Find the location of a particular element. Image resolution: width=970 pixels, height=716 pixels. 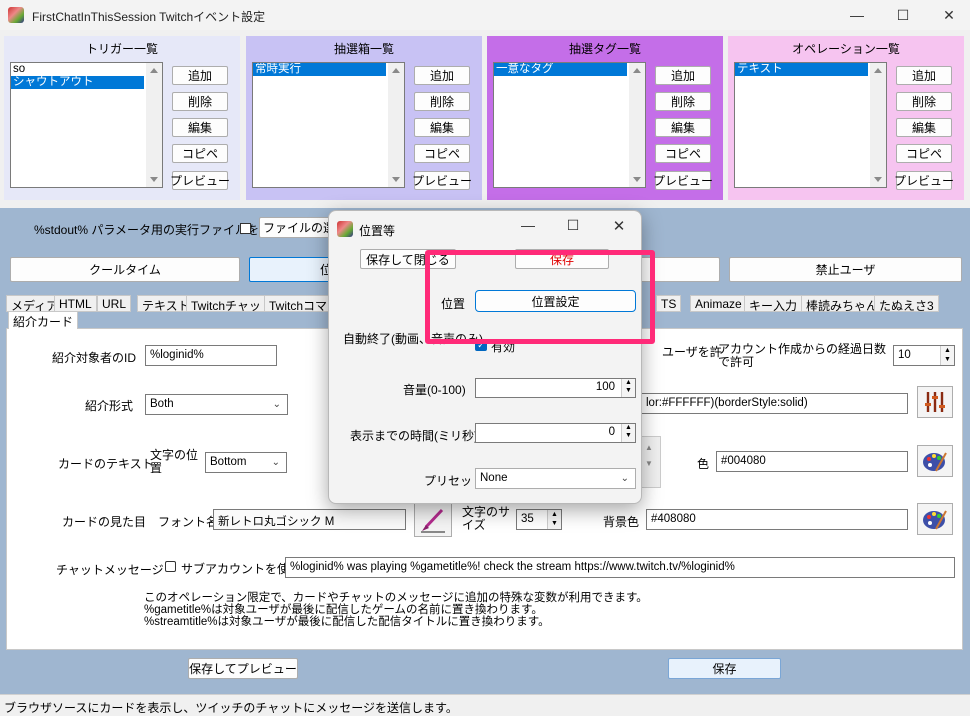

format-select: Both ⌄ is located at coordinates (216, 404).